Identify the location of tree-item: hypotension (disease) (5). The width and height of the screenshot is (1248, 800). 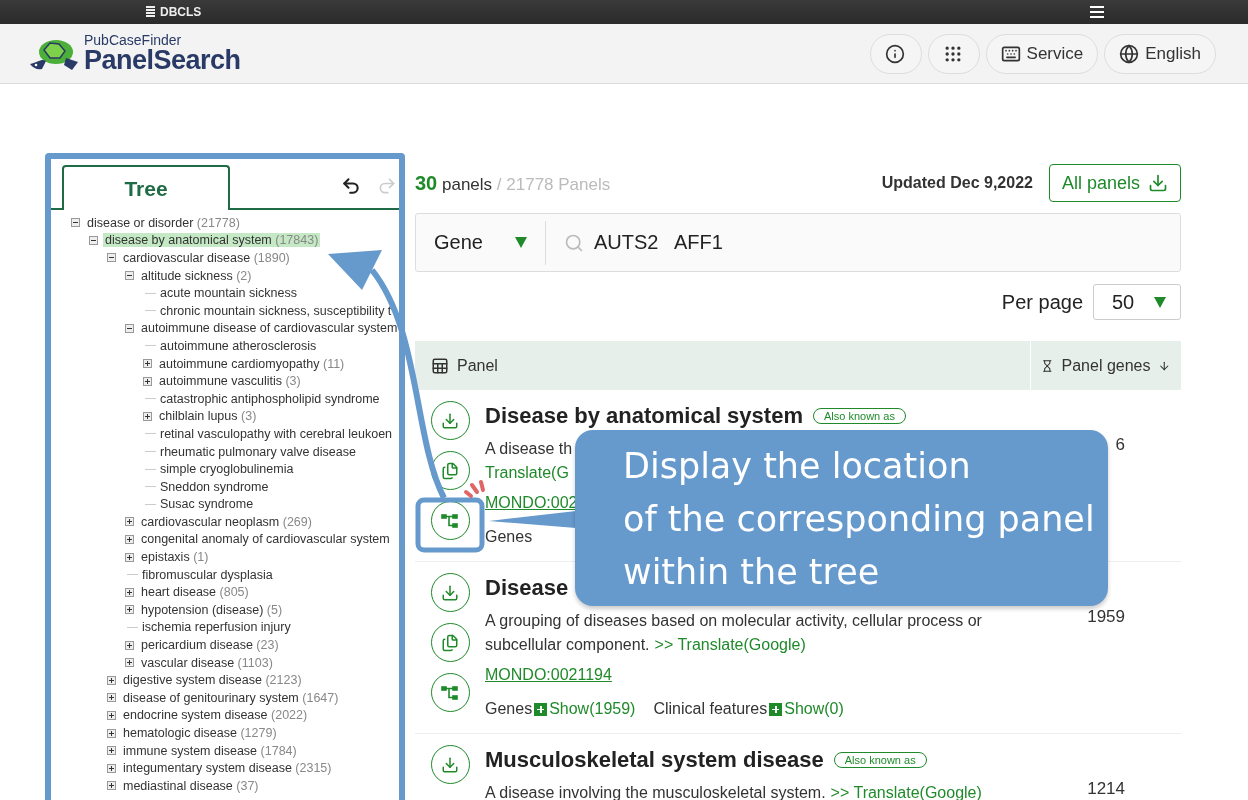
(212, 609).